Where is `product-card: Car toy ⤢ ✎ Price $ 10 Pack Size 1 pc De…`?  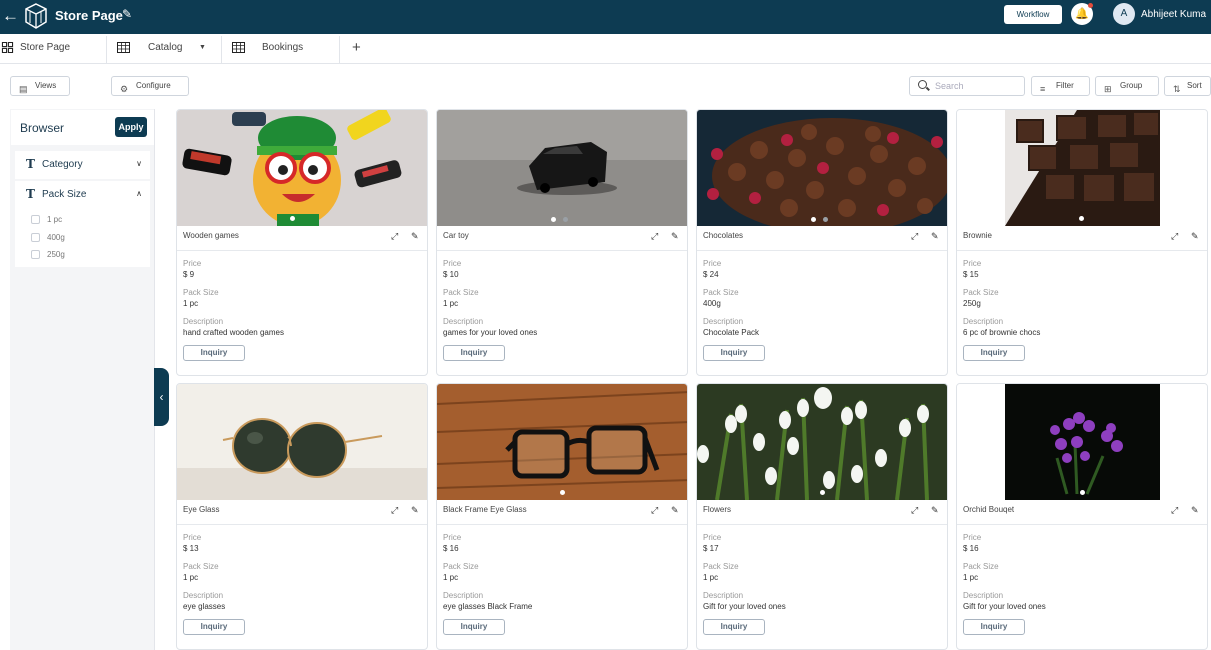 product-card: Car toy ⤢ ✎ Price $ 10 Pack Size 1 pc De… is located at coordinates (562, 242).